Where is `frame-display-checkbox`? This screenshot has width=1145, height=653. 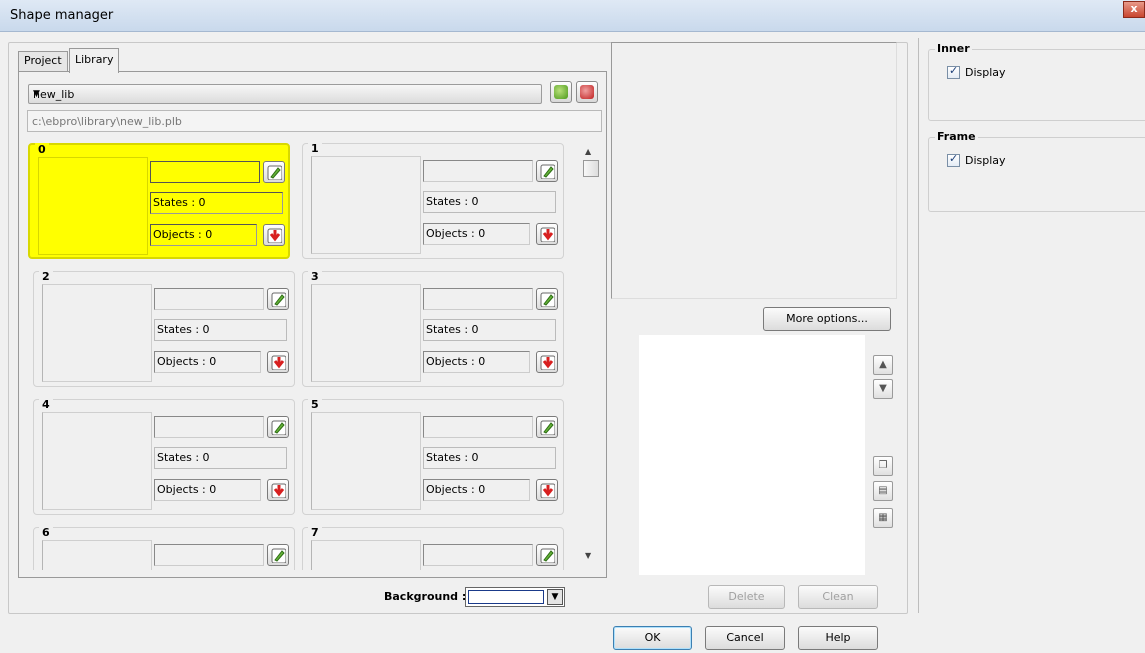
frame-display-checkbox is located at coordinates (953, 159).